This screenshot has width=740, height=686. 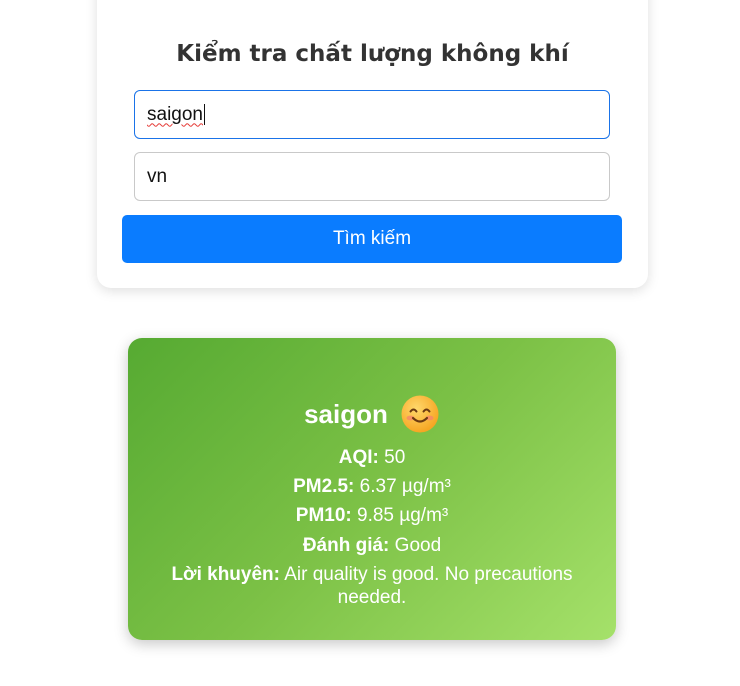 What do you see at coordinates (403, 515) in the screenshot?
I see `pm10-value: 9.85 µg/m³` at bounding box center [403, 515].